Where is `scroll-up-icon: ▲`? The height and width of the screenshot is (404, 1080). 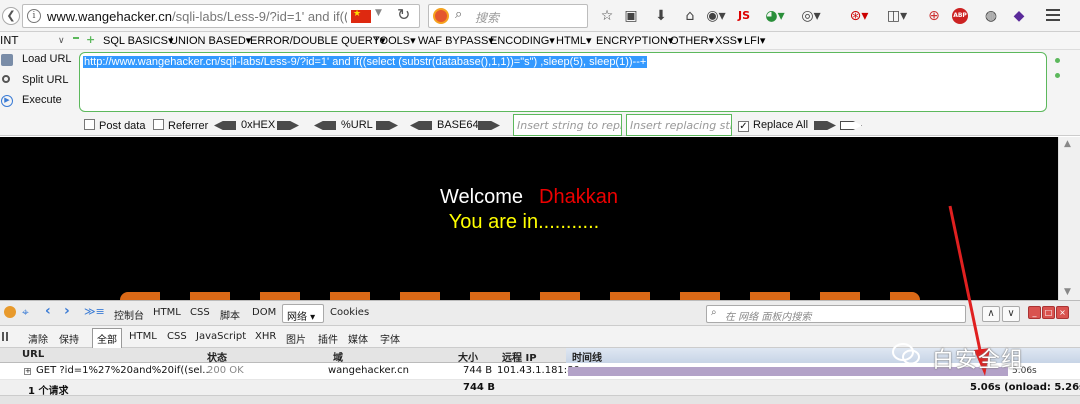
scroll-up-icon: ▲ is located at coordinates (1067, 144).